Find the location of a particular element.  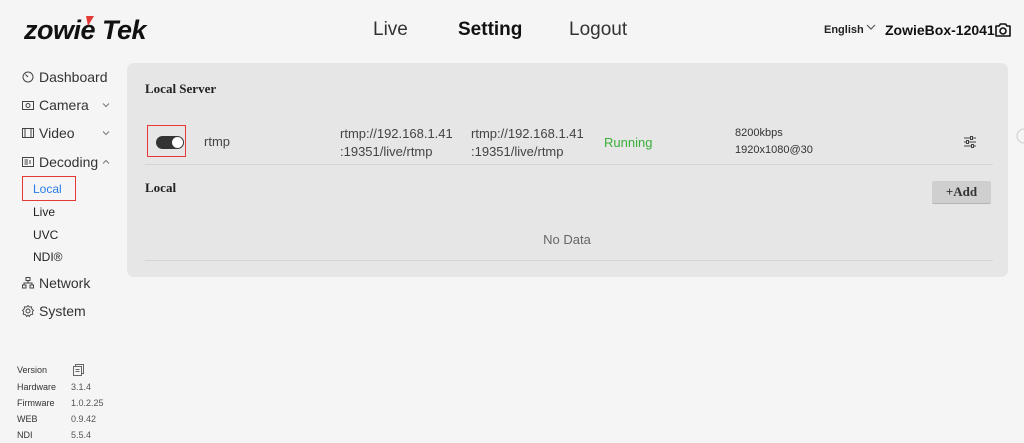

network-icon is located at coordinates (28, 283).